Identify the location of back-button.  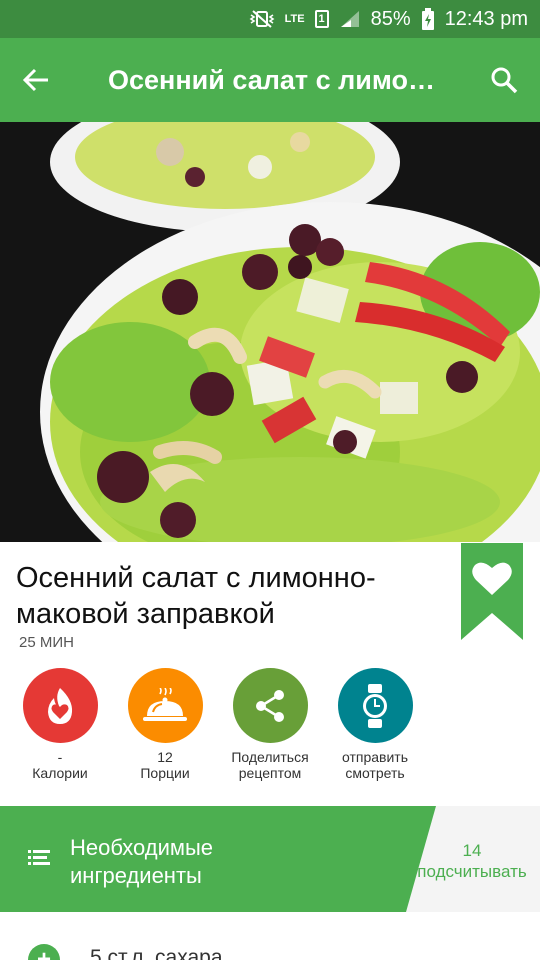
(36, 80).